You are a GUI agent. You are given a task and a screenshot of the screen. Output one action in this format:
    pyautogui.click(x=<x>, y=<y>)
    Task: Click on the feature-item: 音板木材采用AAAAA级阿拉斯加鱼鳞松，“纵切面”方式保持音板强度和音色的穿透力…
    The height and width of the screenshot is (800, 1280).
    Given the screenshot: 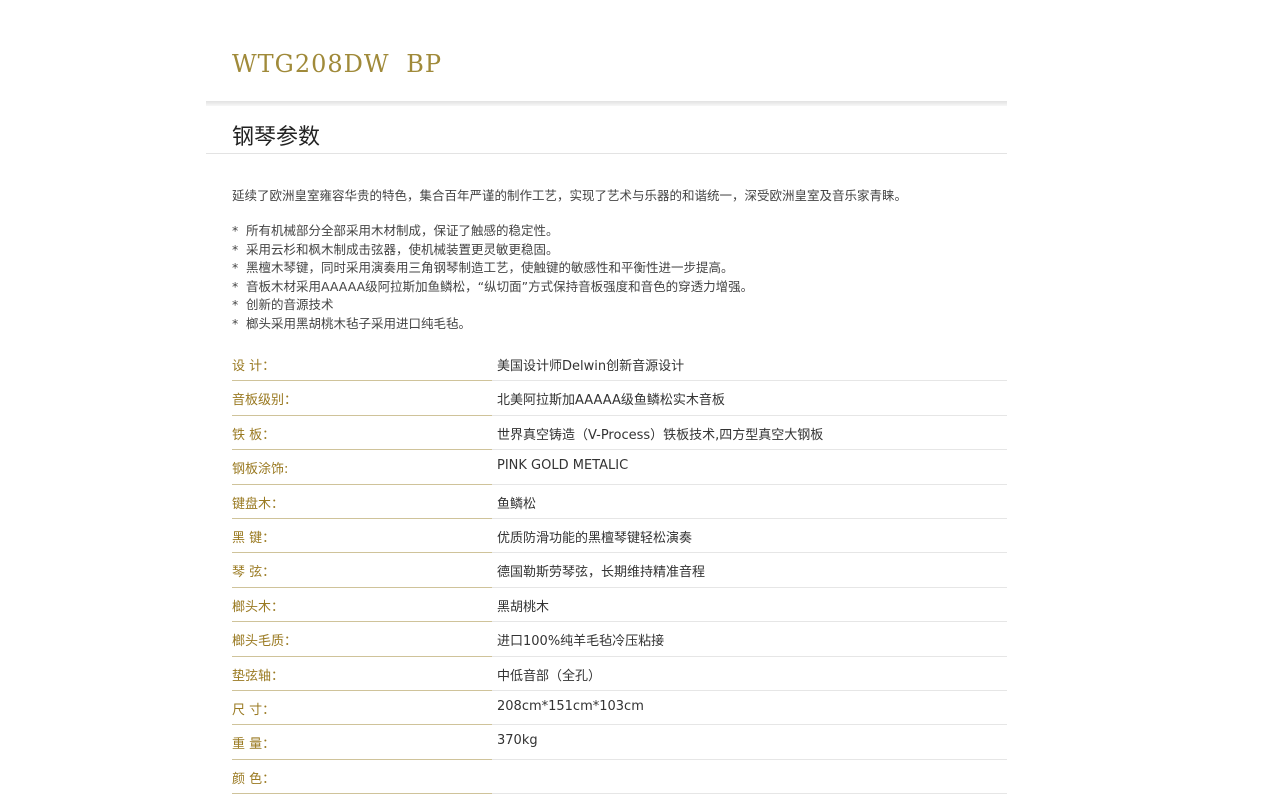 What is the action you would take?
    pyautogui.click(x=492, y=287)
    